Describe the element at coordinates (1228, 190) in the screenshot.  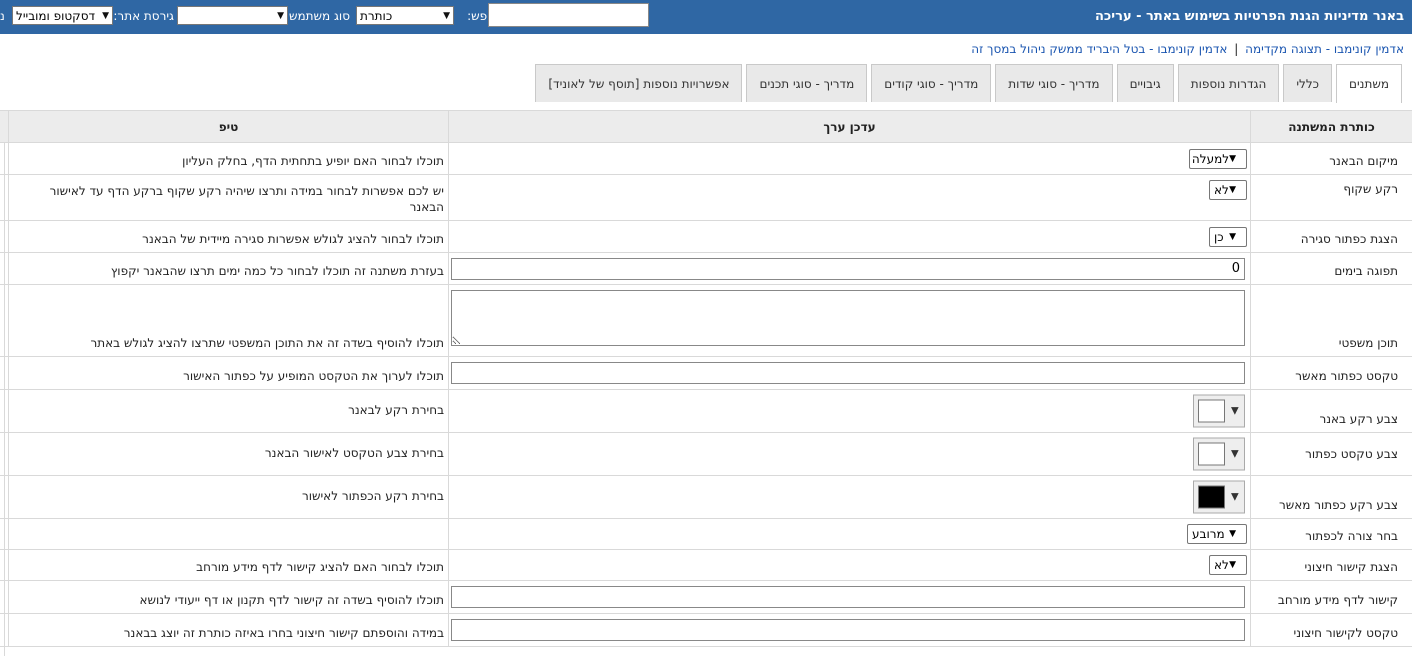
I see `transparent-bg-select: ▼ לא` at that location.